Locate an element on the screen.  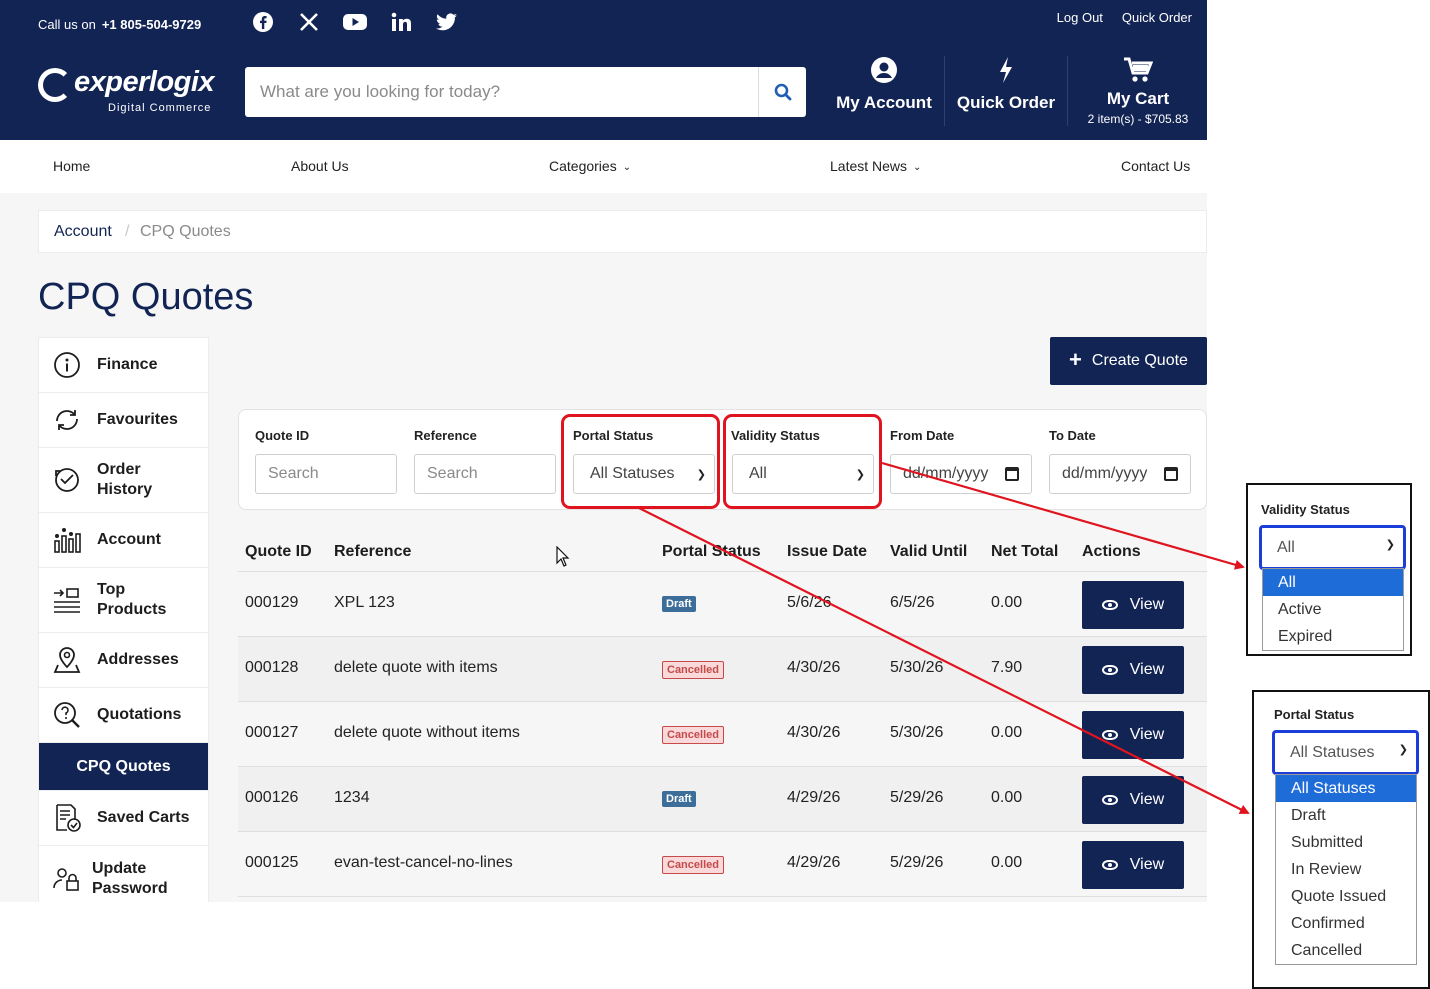
facebook-icon is located at coordinates (263, 22).